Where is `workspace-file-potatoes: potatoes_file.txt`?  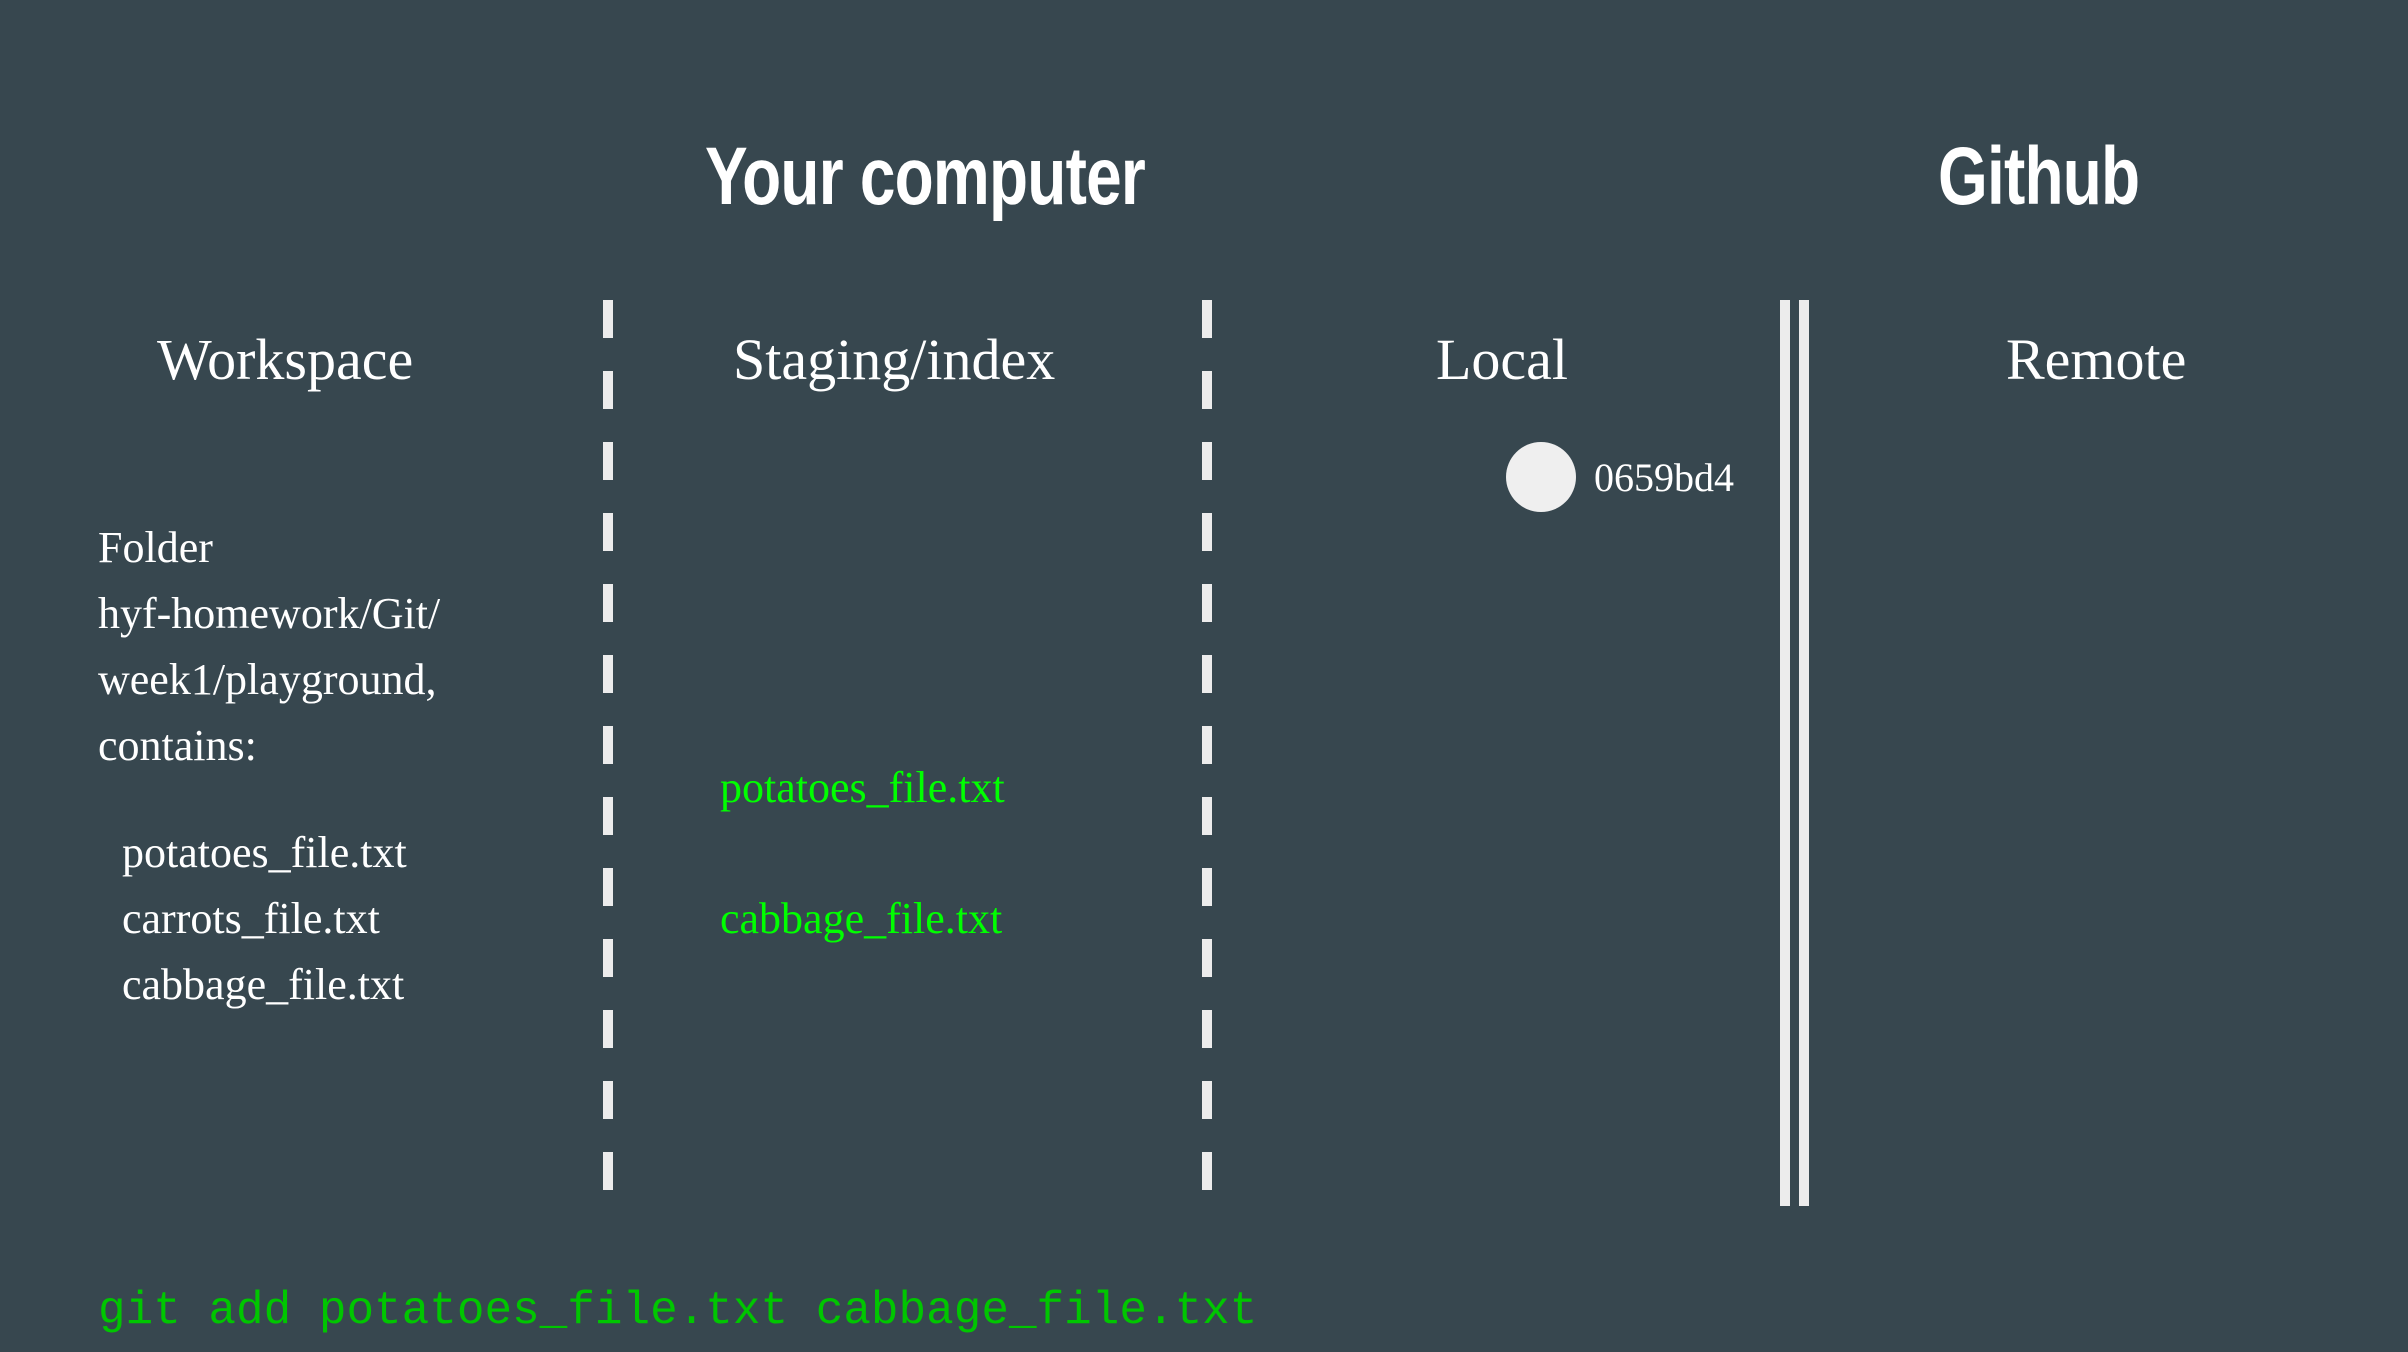
workspace-file-potatoes: potatoes_file.txt is located at coordinates (264, 852).